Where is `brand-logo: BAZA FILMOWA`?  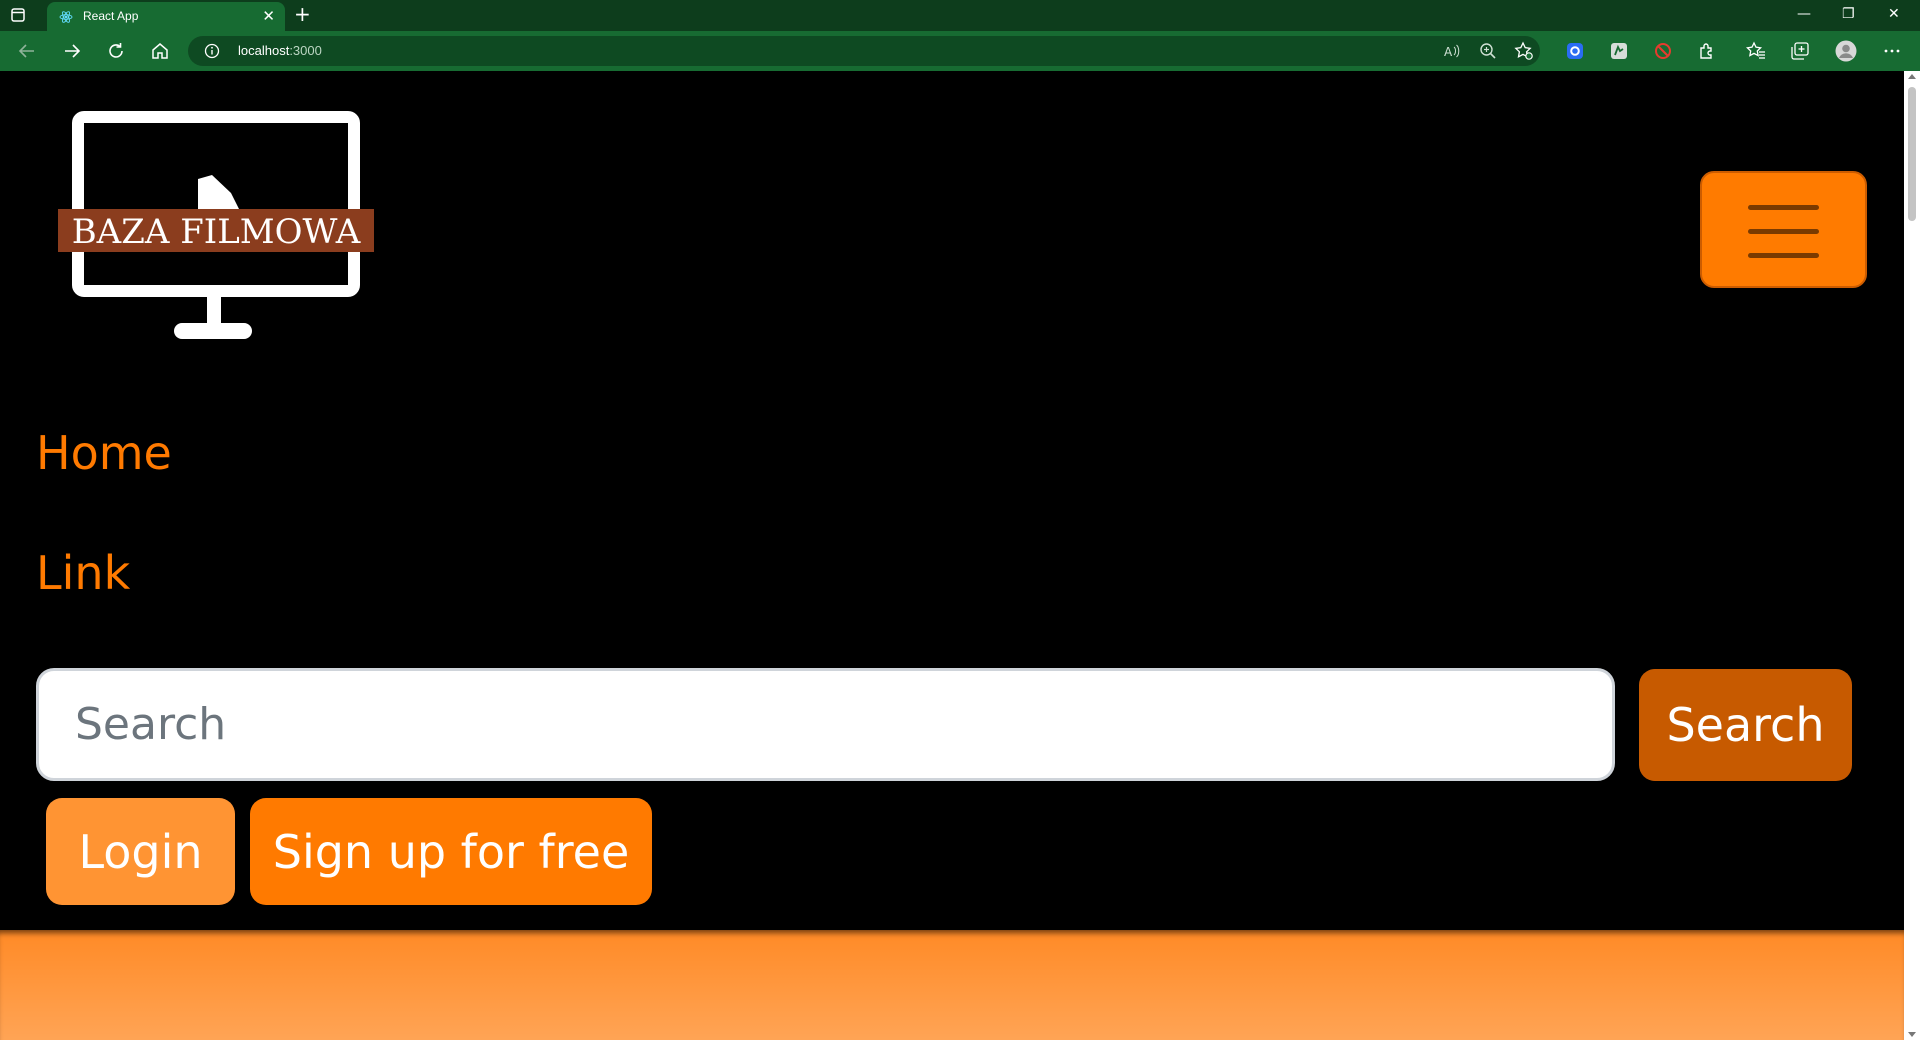
brand-logo: BAZA FILMOWA is located at coordinates (216, 234).